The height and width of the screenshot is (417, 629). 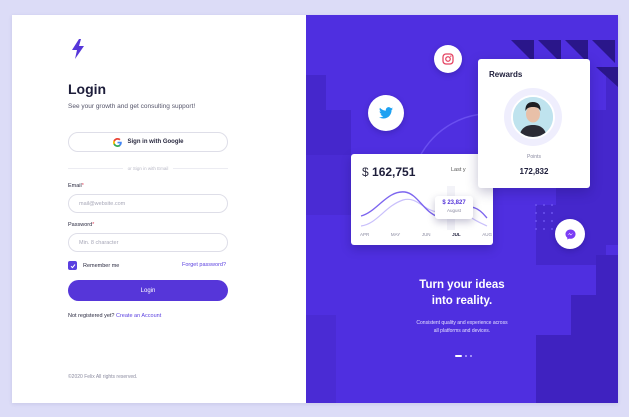 I want to click on email-field: mail@website.com, so click(x=148, y=203).